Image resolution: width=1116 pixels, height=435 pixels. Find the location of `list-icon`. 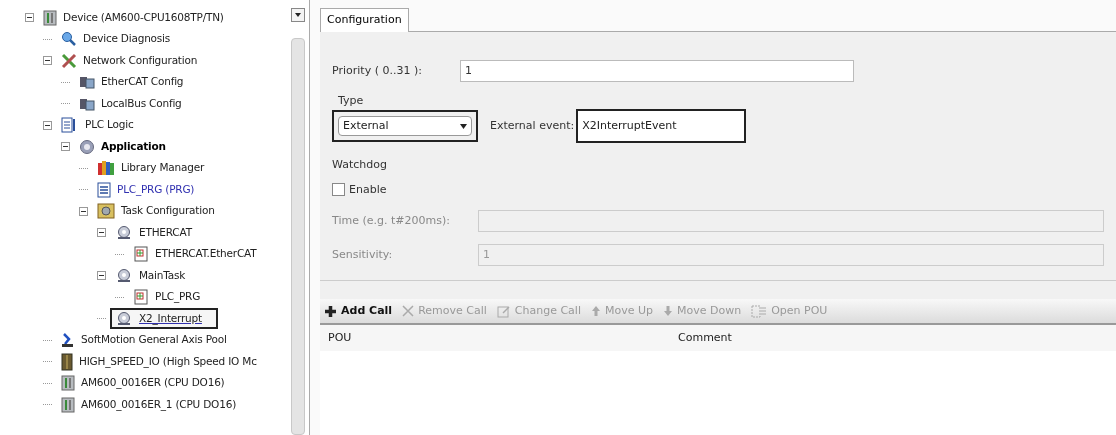

list-icon is located at coordinates (759, 311).